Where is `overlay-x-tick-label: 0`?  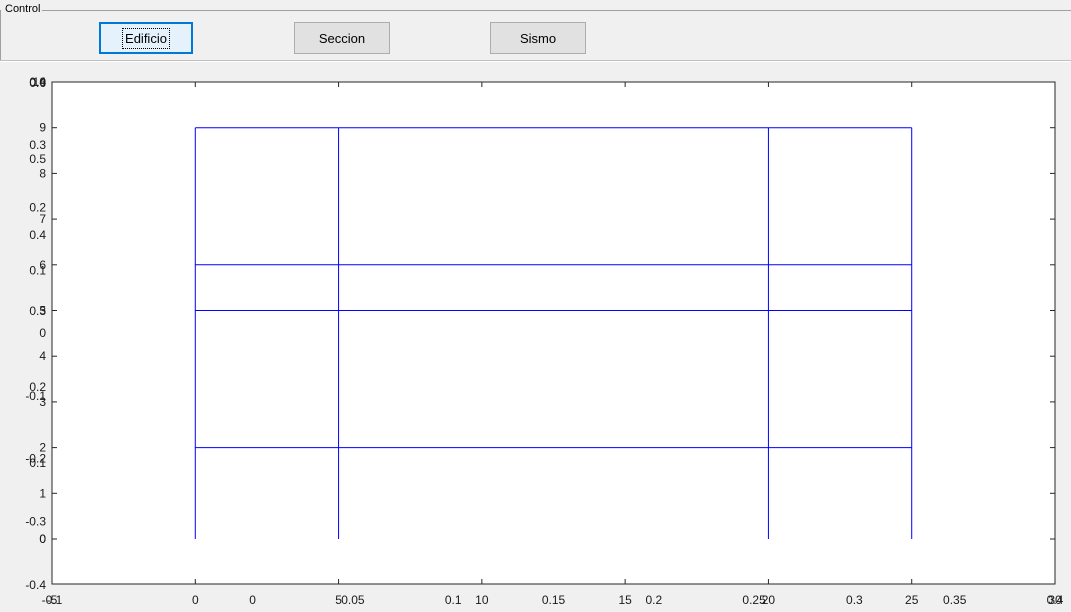
overlay-x-tick-label: 0 is located at coordinates (252, 600).